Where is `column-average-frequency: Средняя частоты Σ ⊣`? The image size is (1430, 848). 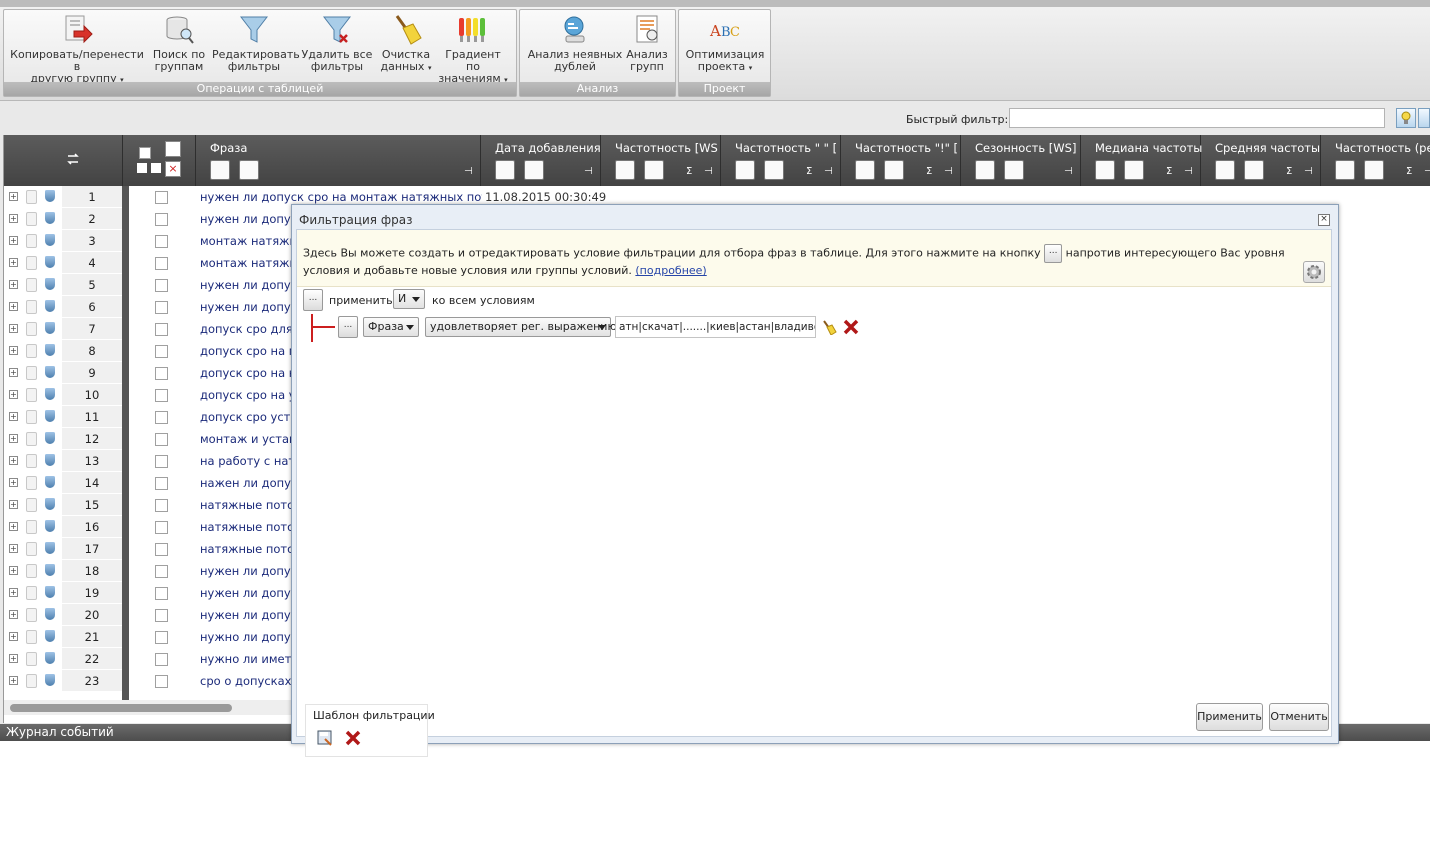 column-average-frequency: Средняя частоты Σ ⊣ is located at coordinates (1260, 160).